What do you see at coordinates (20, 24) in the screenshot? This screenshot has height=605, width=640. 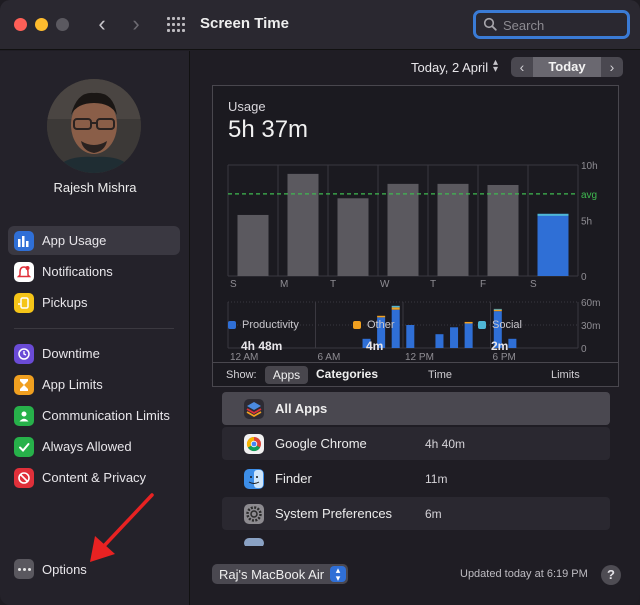 I see `close-window-button` at bounding box center [20, 24].